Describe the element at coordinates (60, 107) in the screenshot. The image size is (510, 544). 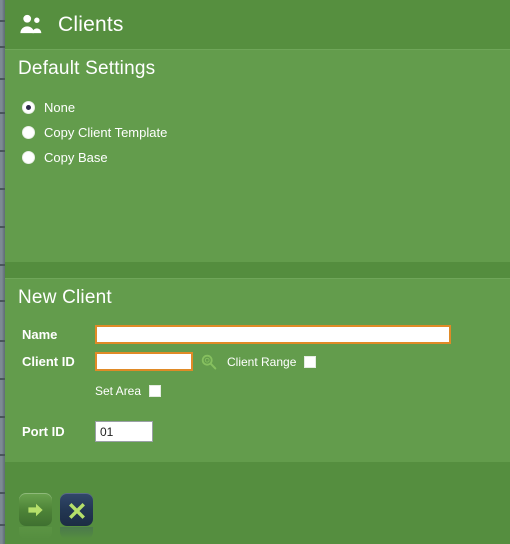
I see `radio-none-label: None` at that location.